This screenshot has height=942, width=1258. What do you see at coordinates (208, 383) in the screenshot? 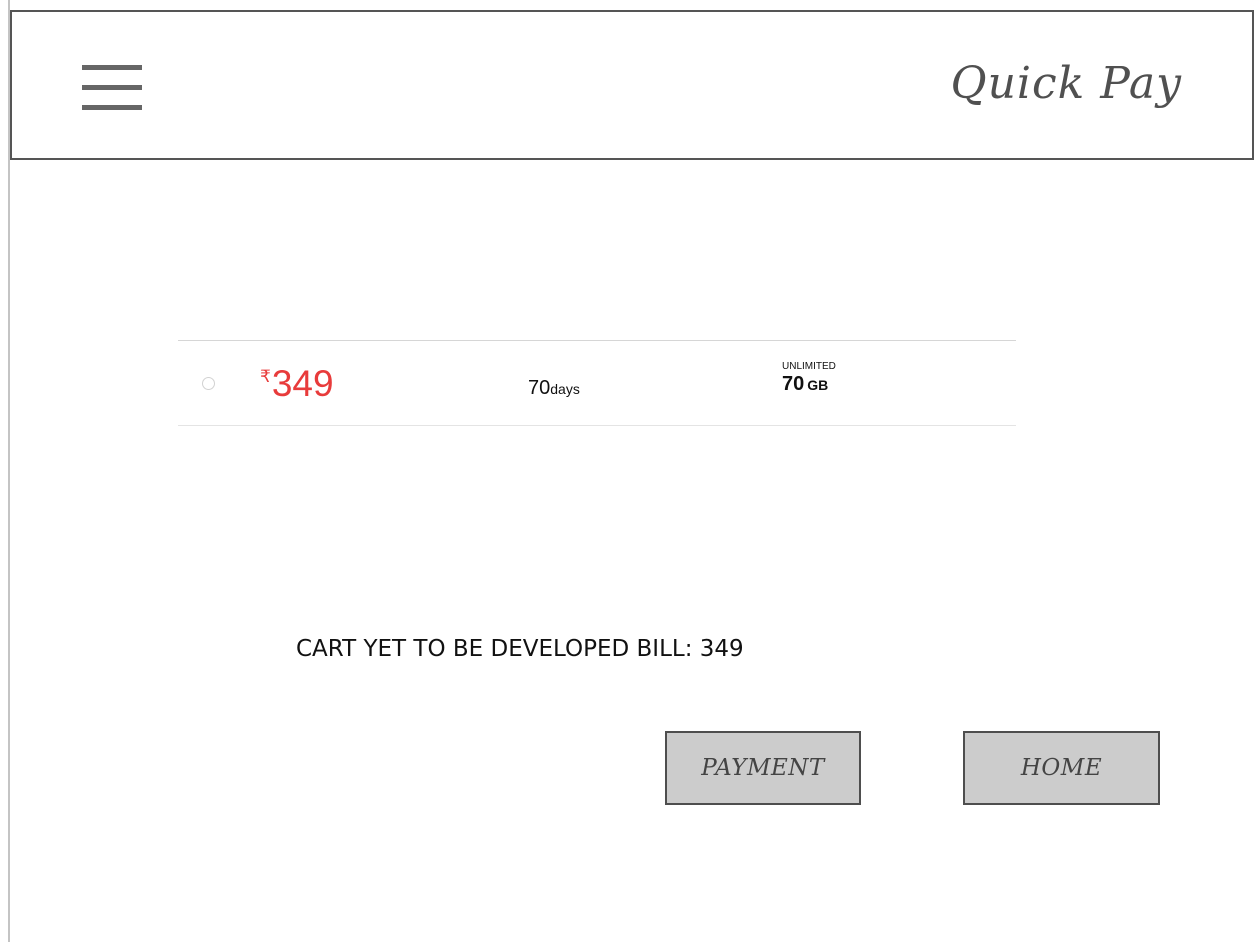
I see `plan-radio-button` at bounding box center [208, 383].